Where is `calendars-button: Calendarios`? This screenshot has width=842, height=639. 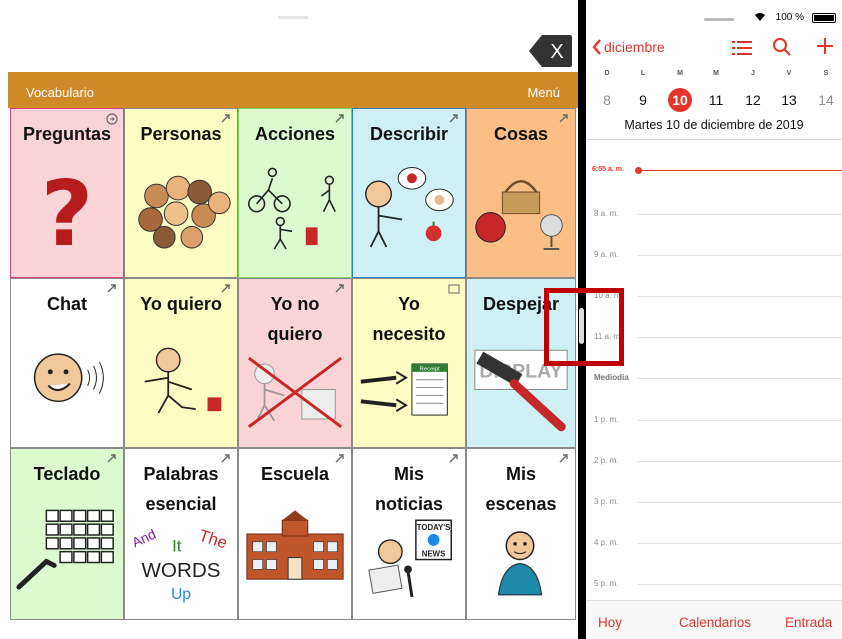
calendars-button: Calendarios is located at coordinates (715, 622).